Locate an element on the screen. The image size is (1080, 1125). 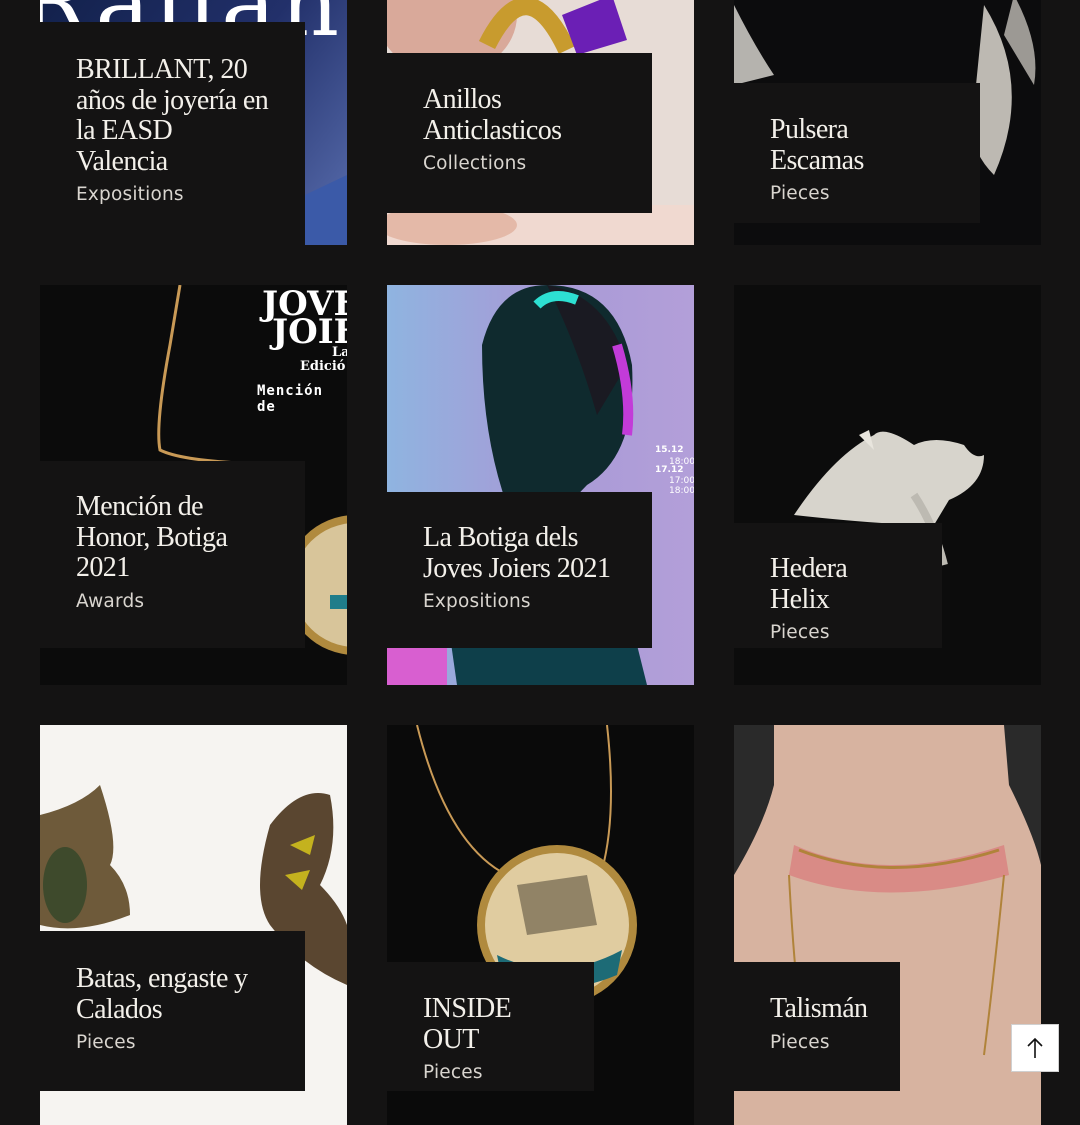
arrow-up-icon is located at coordinates (1035, 1047).